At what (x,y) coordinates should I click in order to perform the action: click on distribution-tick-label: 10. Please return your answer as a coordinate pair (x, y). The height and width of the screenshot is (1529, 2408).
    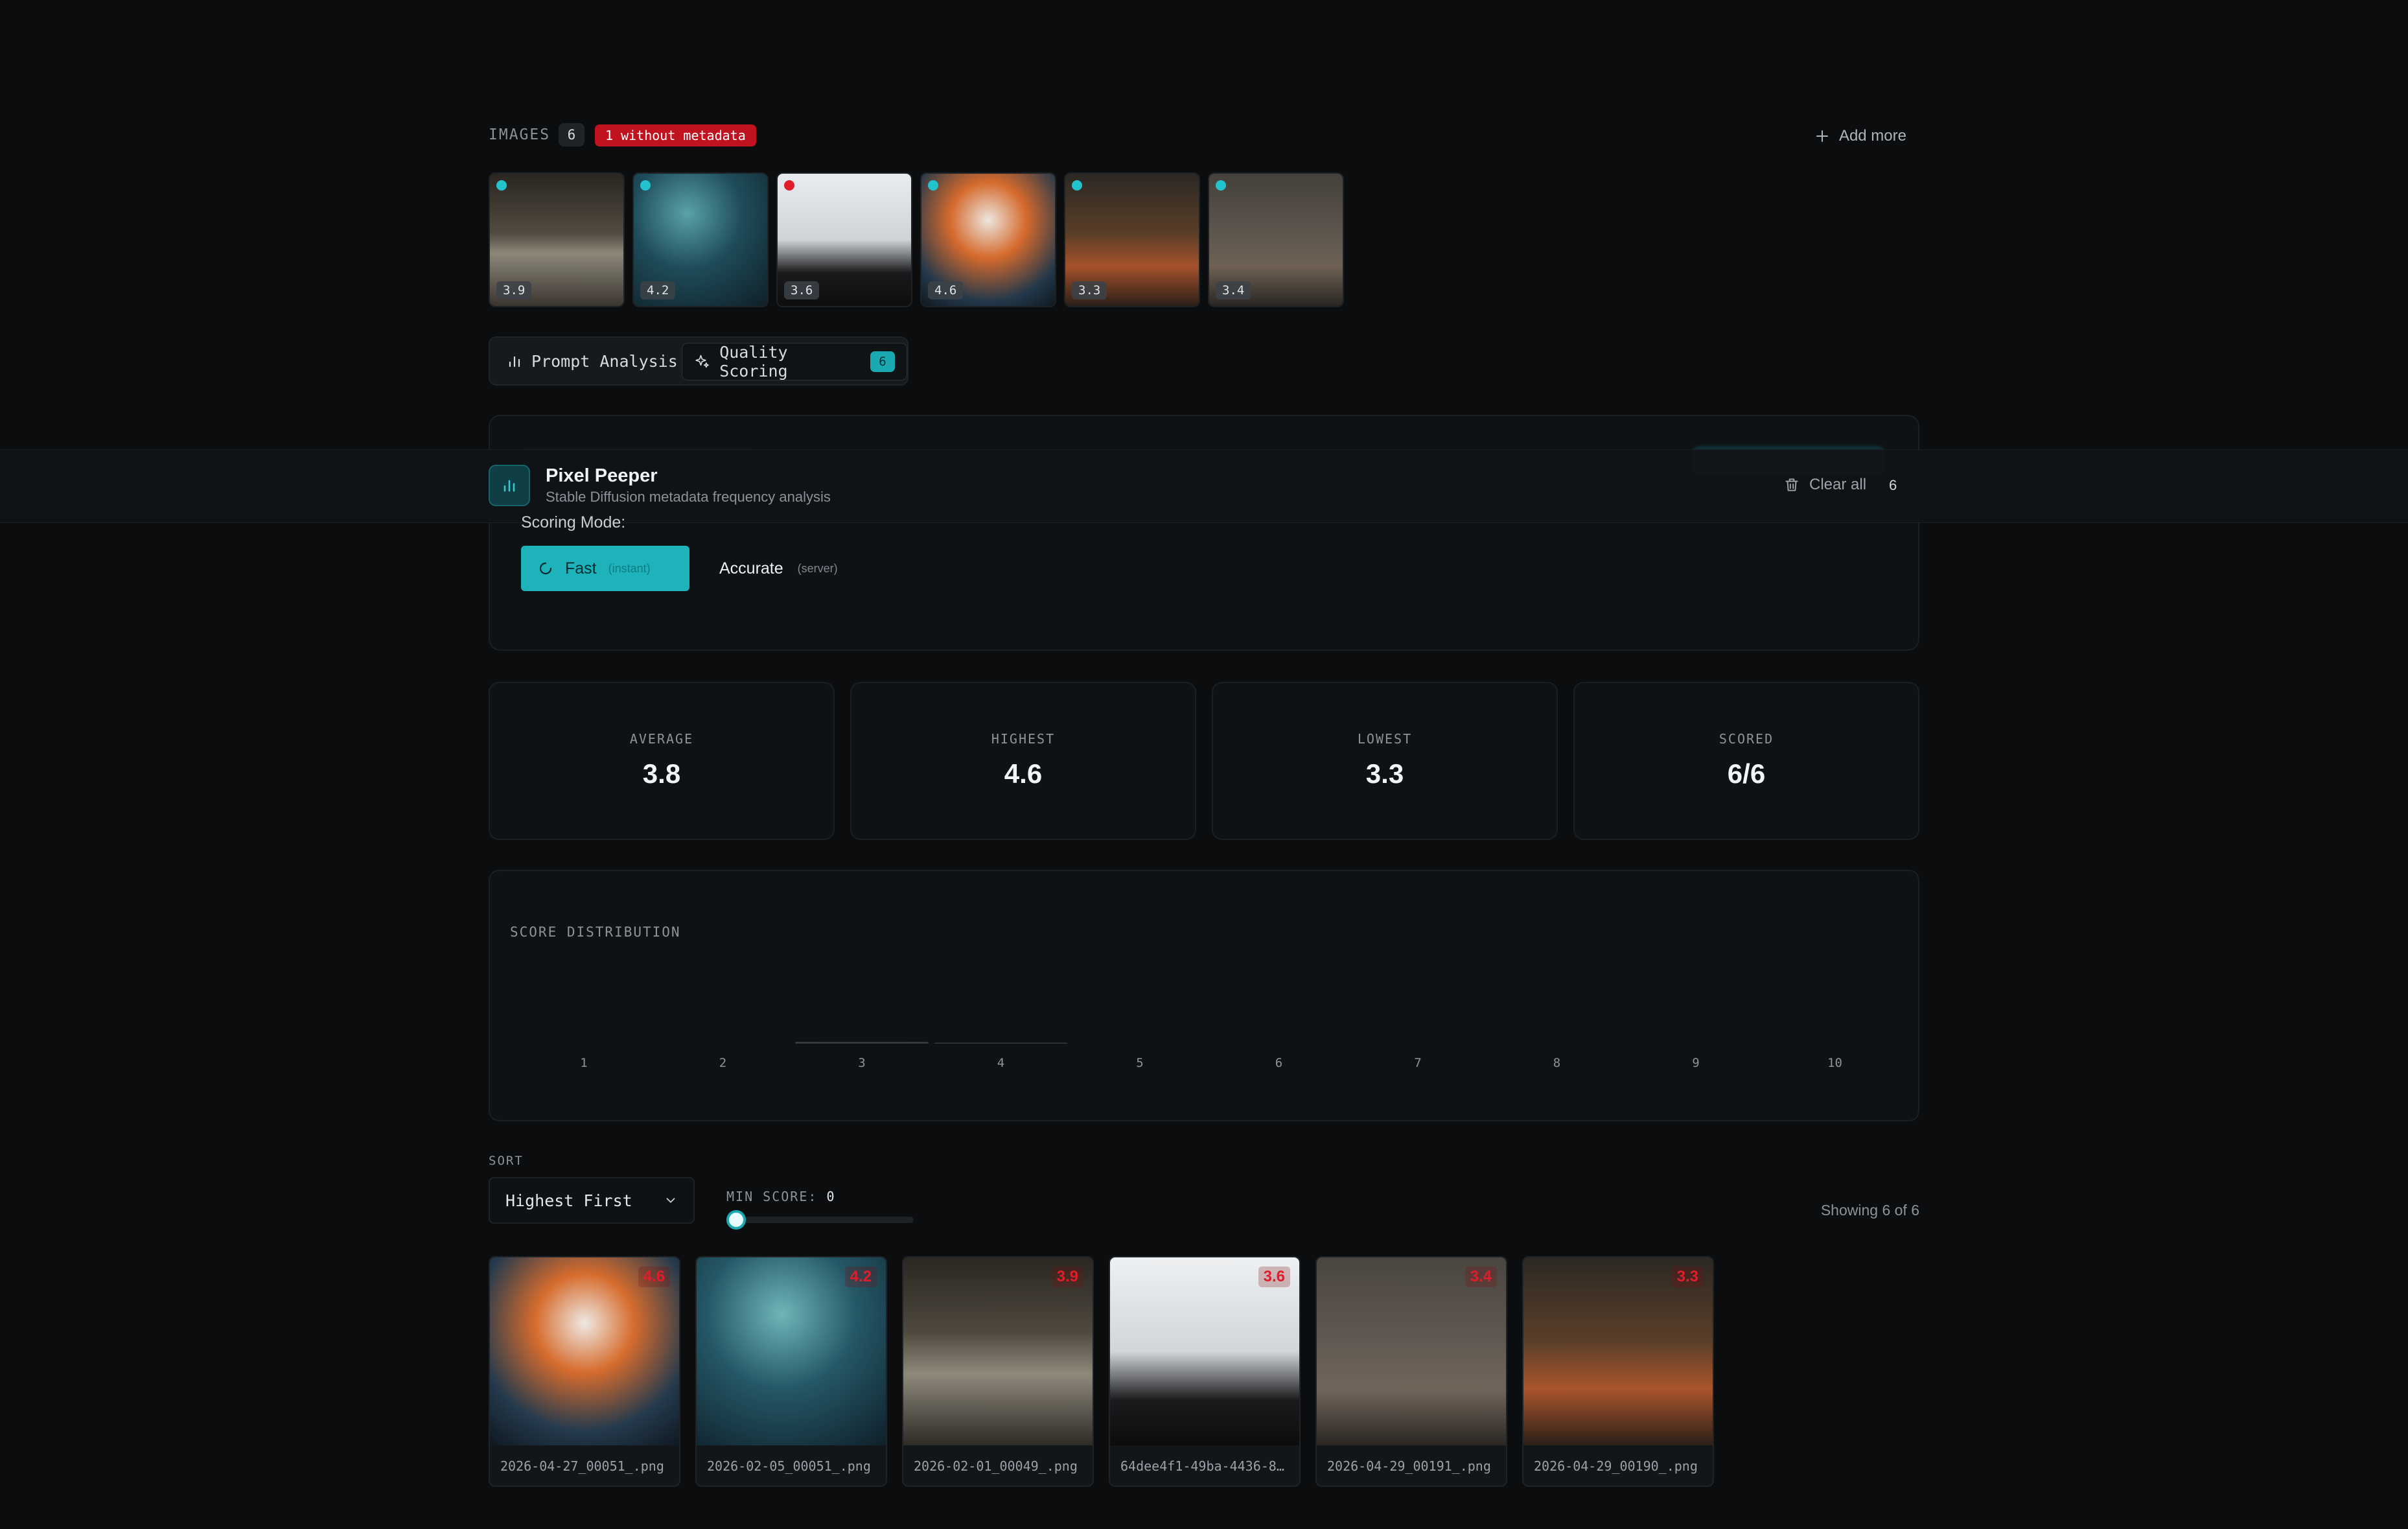
    Looking at the image, I should click on (1834, 1063).